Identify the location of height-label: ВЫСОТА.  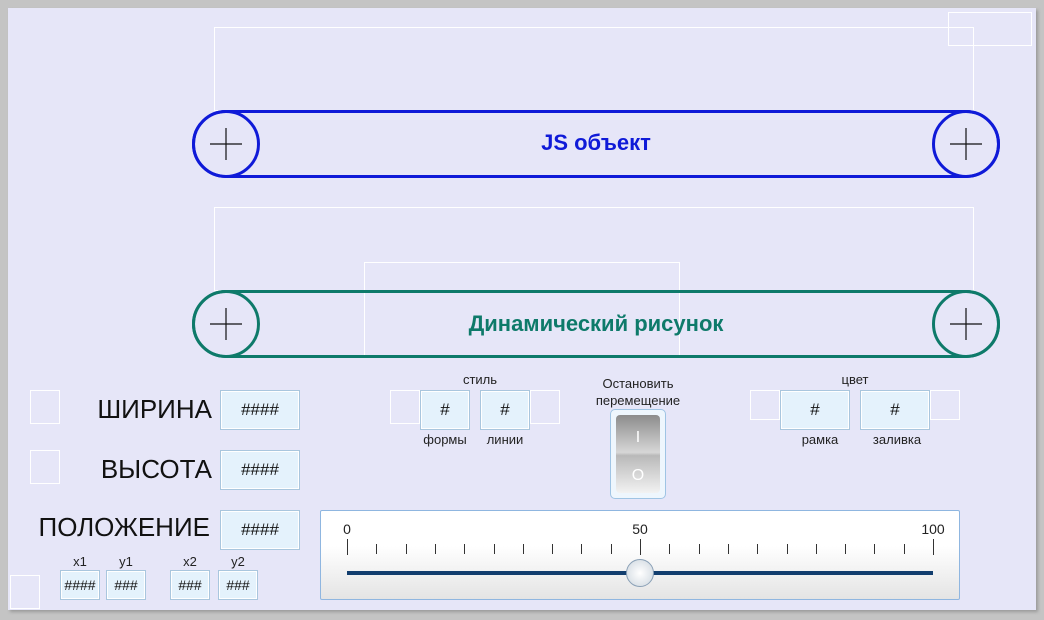
(156, 469).